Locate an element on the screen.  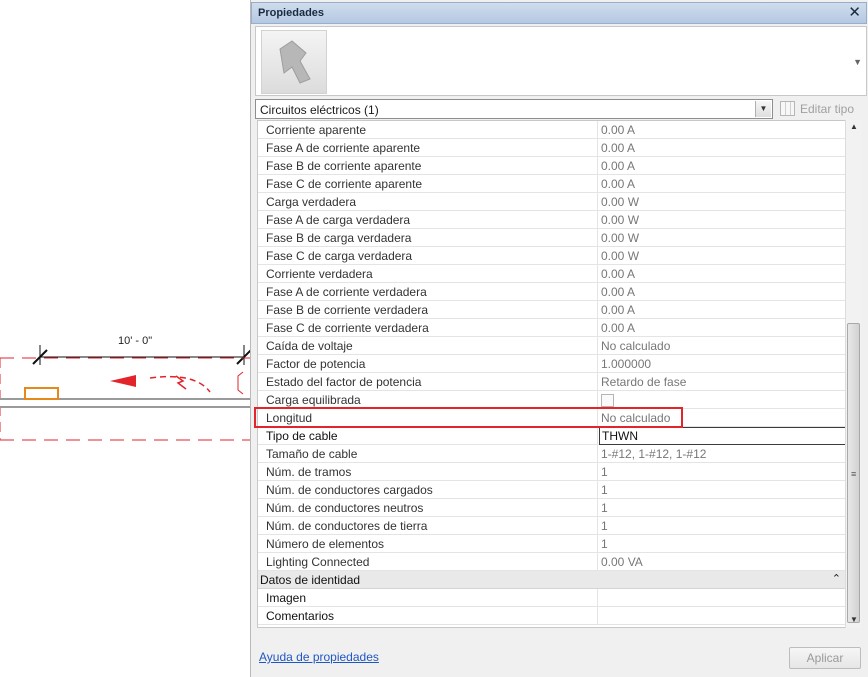
property-name: Carga verdadera is located at coordinates (428, 202).